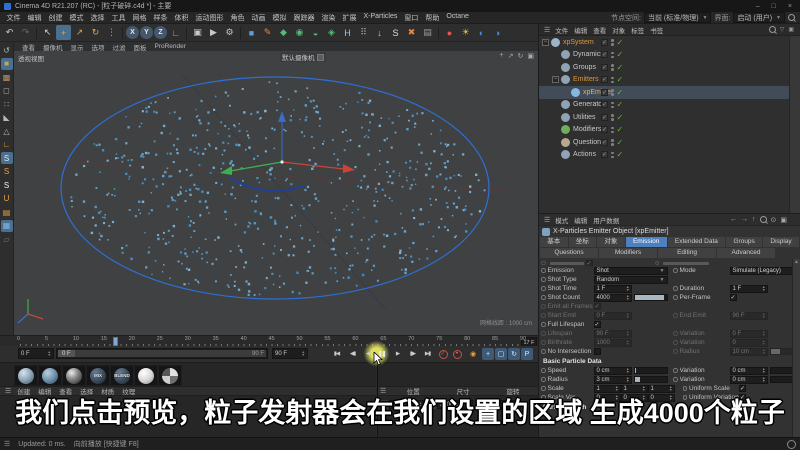  I want to click on tab-基本: 基本, so click(554, 242).